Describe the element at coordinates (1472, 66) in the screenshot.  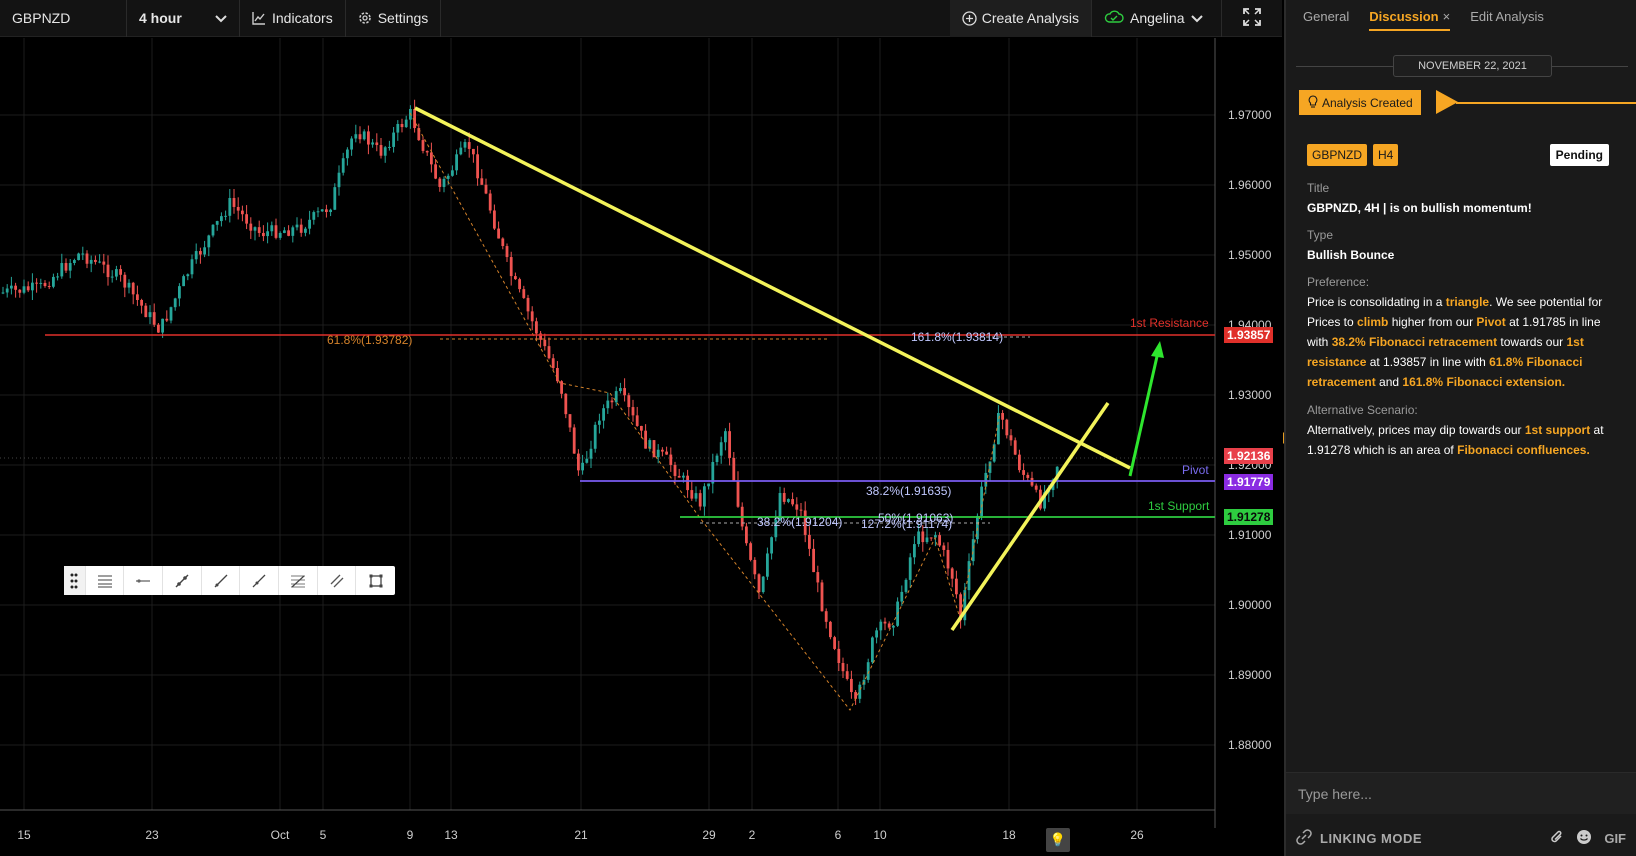
I see `date-separator: NOVEMBER 22, 2021` at that location.